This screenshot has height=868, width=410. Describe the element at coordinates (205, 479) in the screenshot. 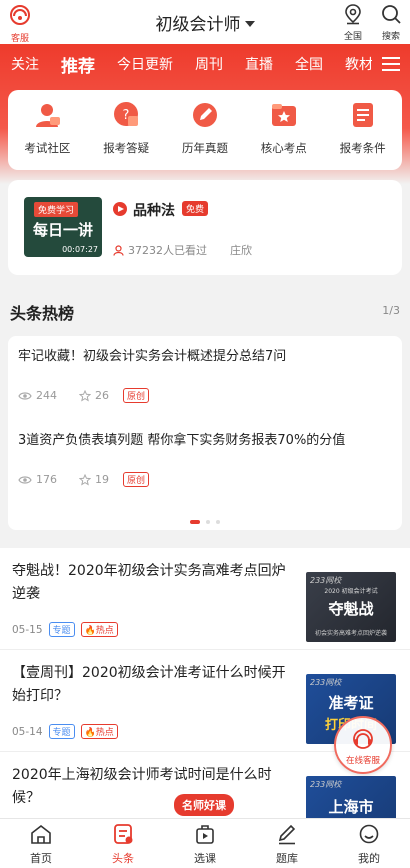

I see `hot-item-stats: 176 19 原创` at that location.